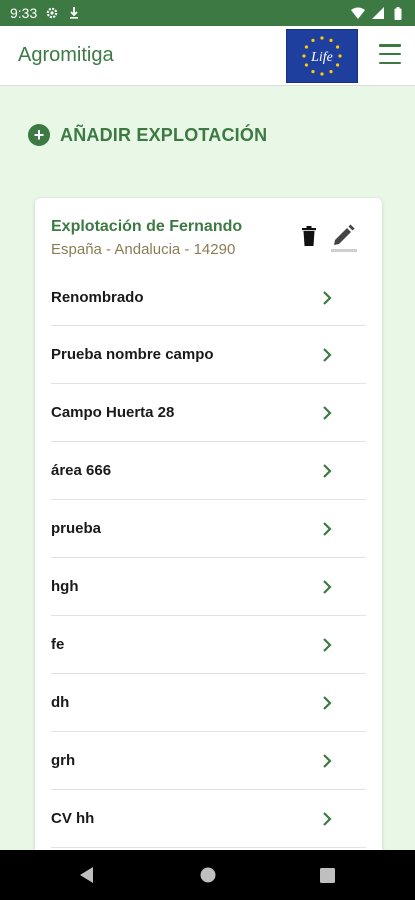 This screenshot has width=415, height=900. Describe the element at coordinates (52, 13) in the screenshot. I see `settings-gear-icon` at that location.